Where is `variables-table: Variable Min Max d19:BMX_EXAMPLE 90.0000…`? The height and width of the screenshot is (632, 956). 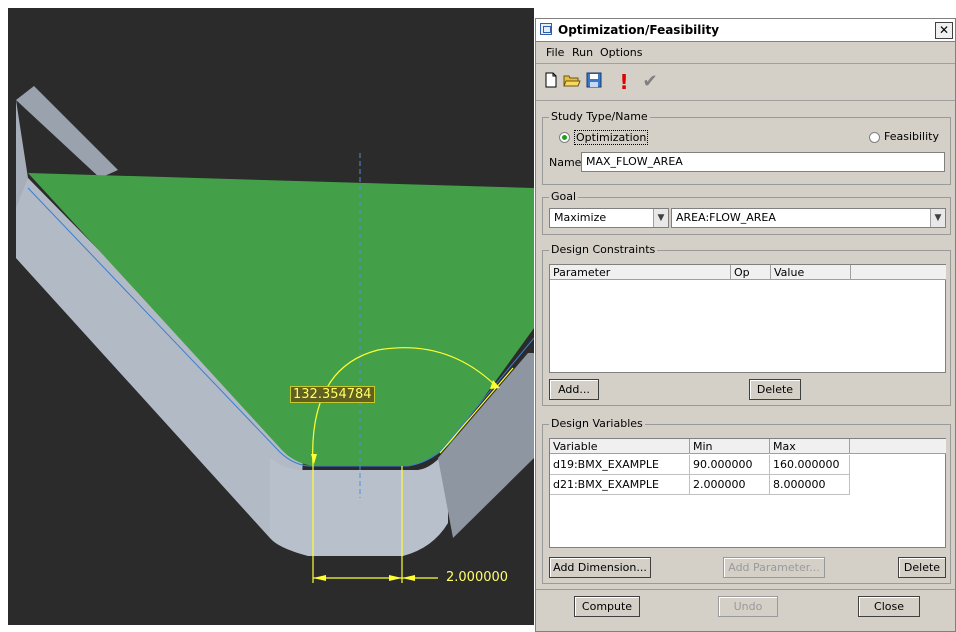 variables-table: Variable Min Max d19:BMX_EXAMPLE 90.0000… is located at coordinates (747, 493).